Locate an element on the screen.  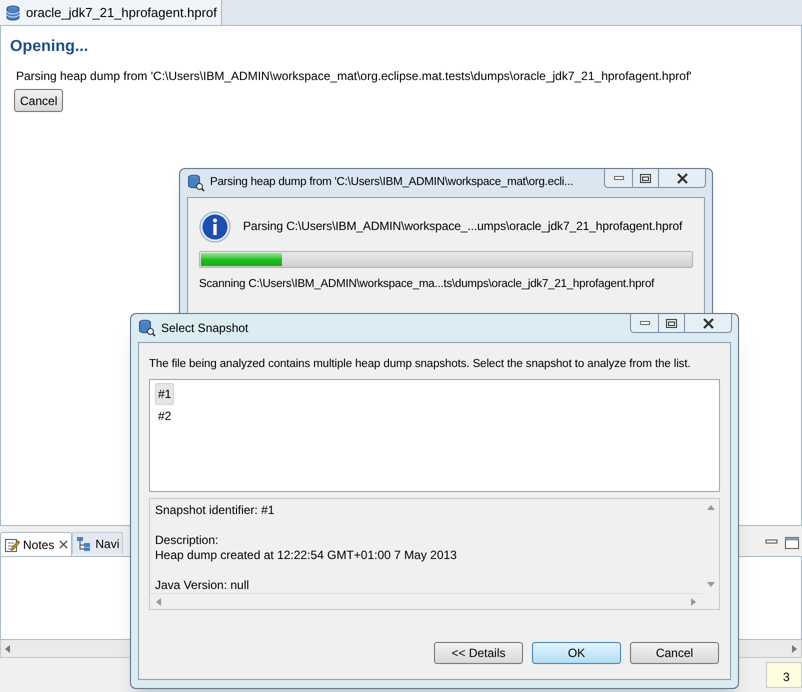
right-arrow-icon is located at coordinates (794, 648).